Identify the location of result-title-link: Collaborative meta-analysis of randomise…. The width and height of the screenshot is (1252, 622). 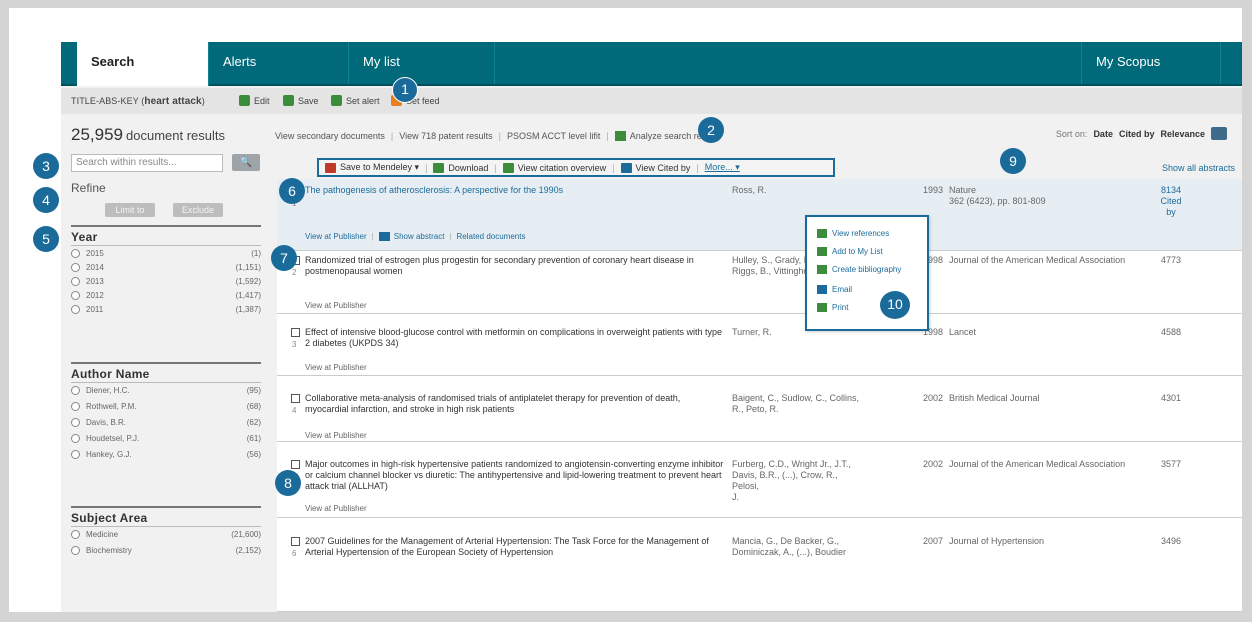
(515, 404).